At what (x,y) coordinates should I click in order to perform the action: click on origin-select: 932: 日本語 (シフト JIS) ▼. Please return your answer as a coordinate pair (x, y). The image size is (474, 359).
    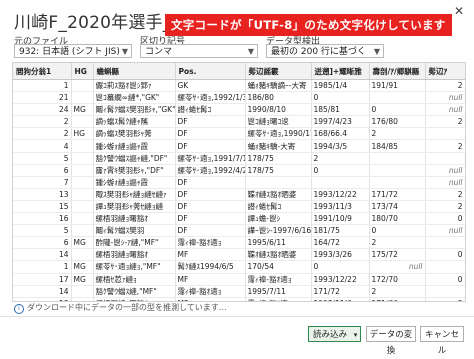
    Looking at the image, I should click on (73, 51).